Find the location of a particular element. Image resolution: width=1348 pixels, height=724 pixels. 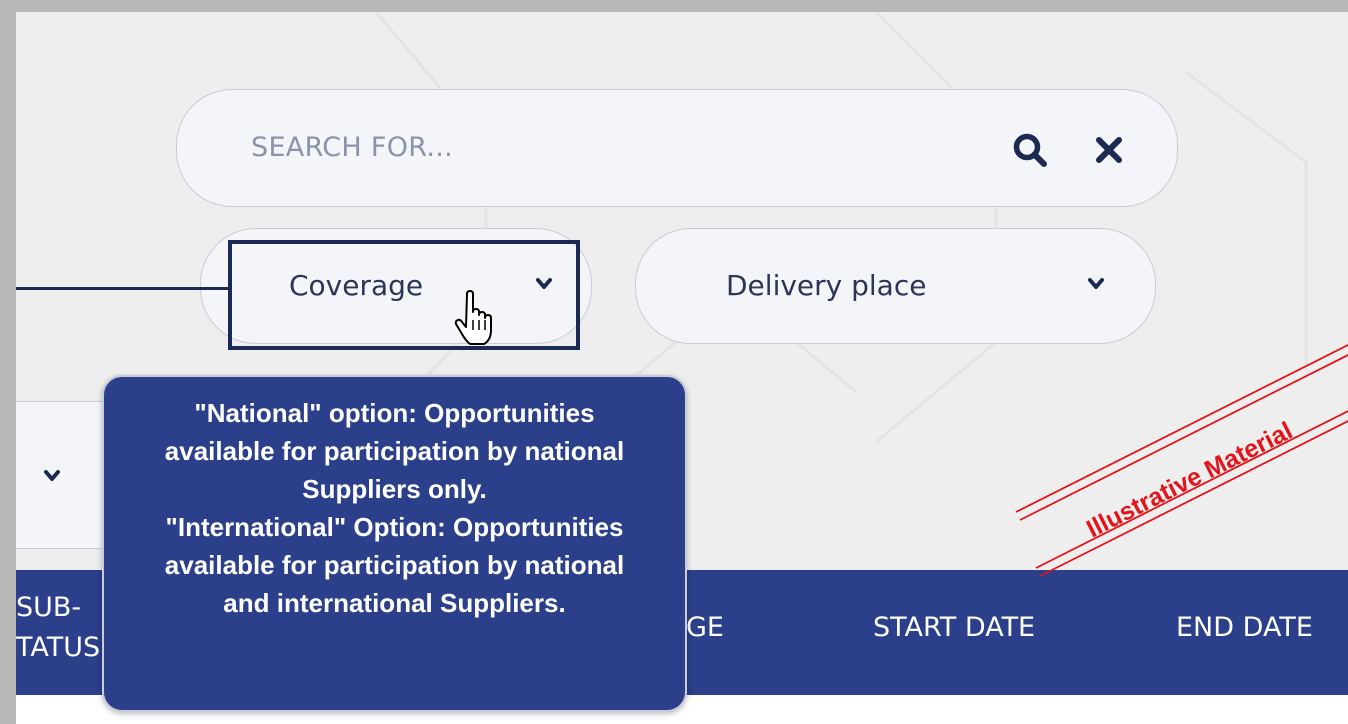

illustrative-material-watermark: Illustrative Material is located at coordinates (1181, 460).